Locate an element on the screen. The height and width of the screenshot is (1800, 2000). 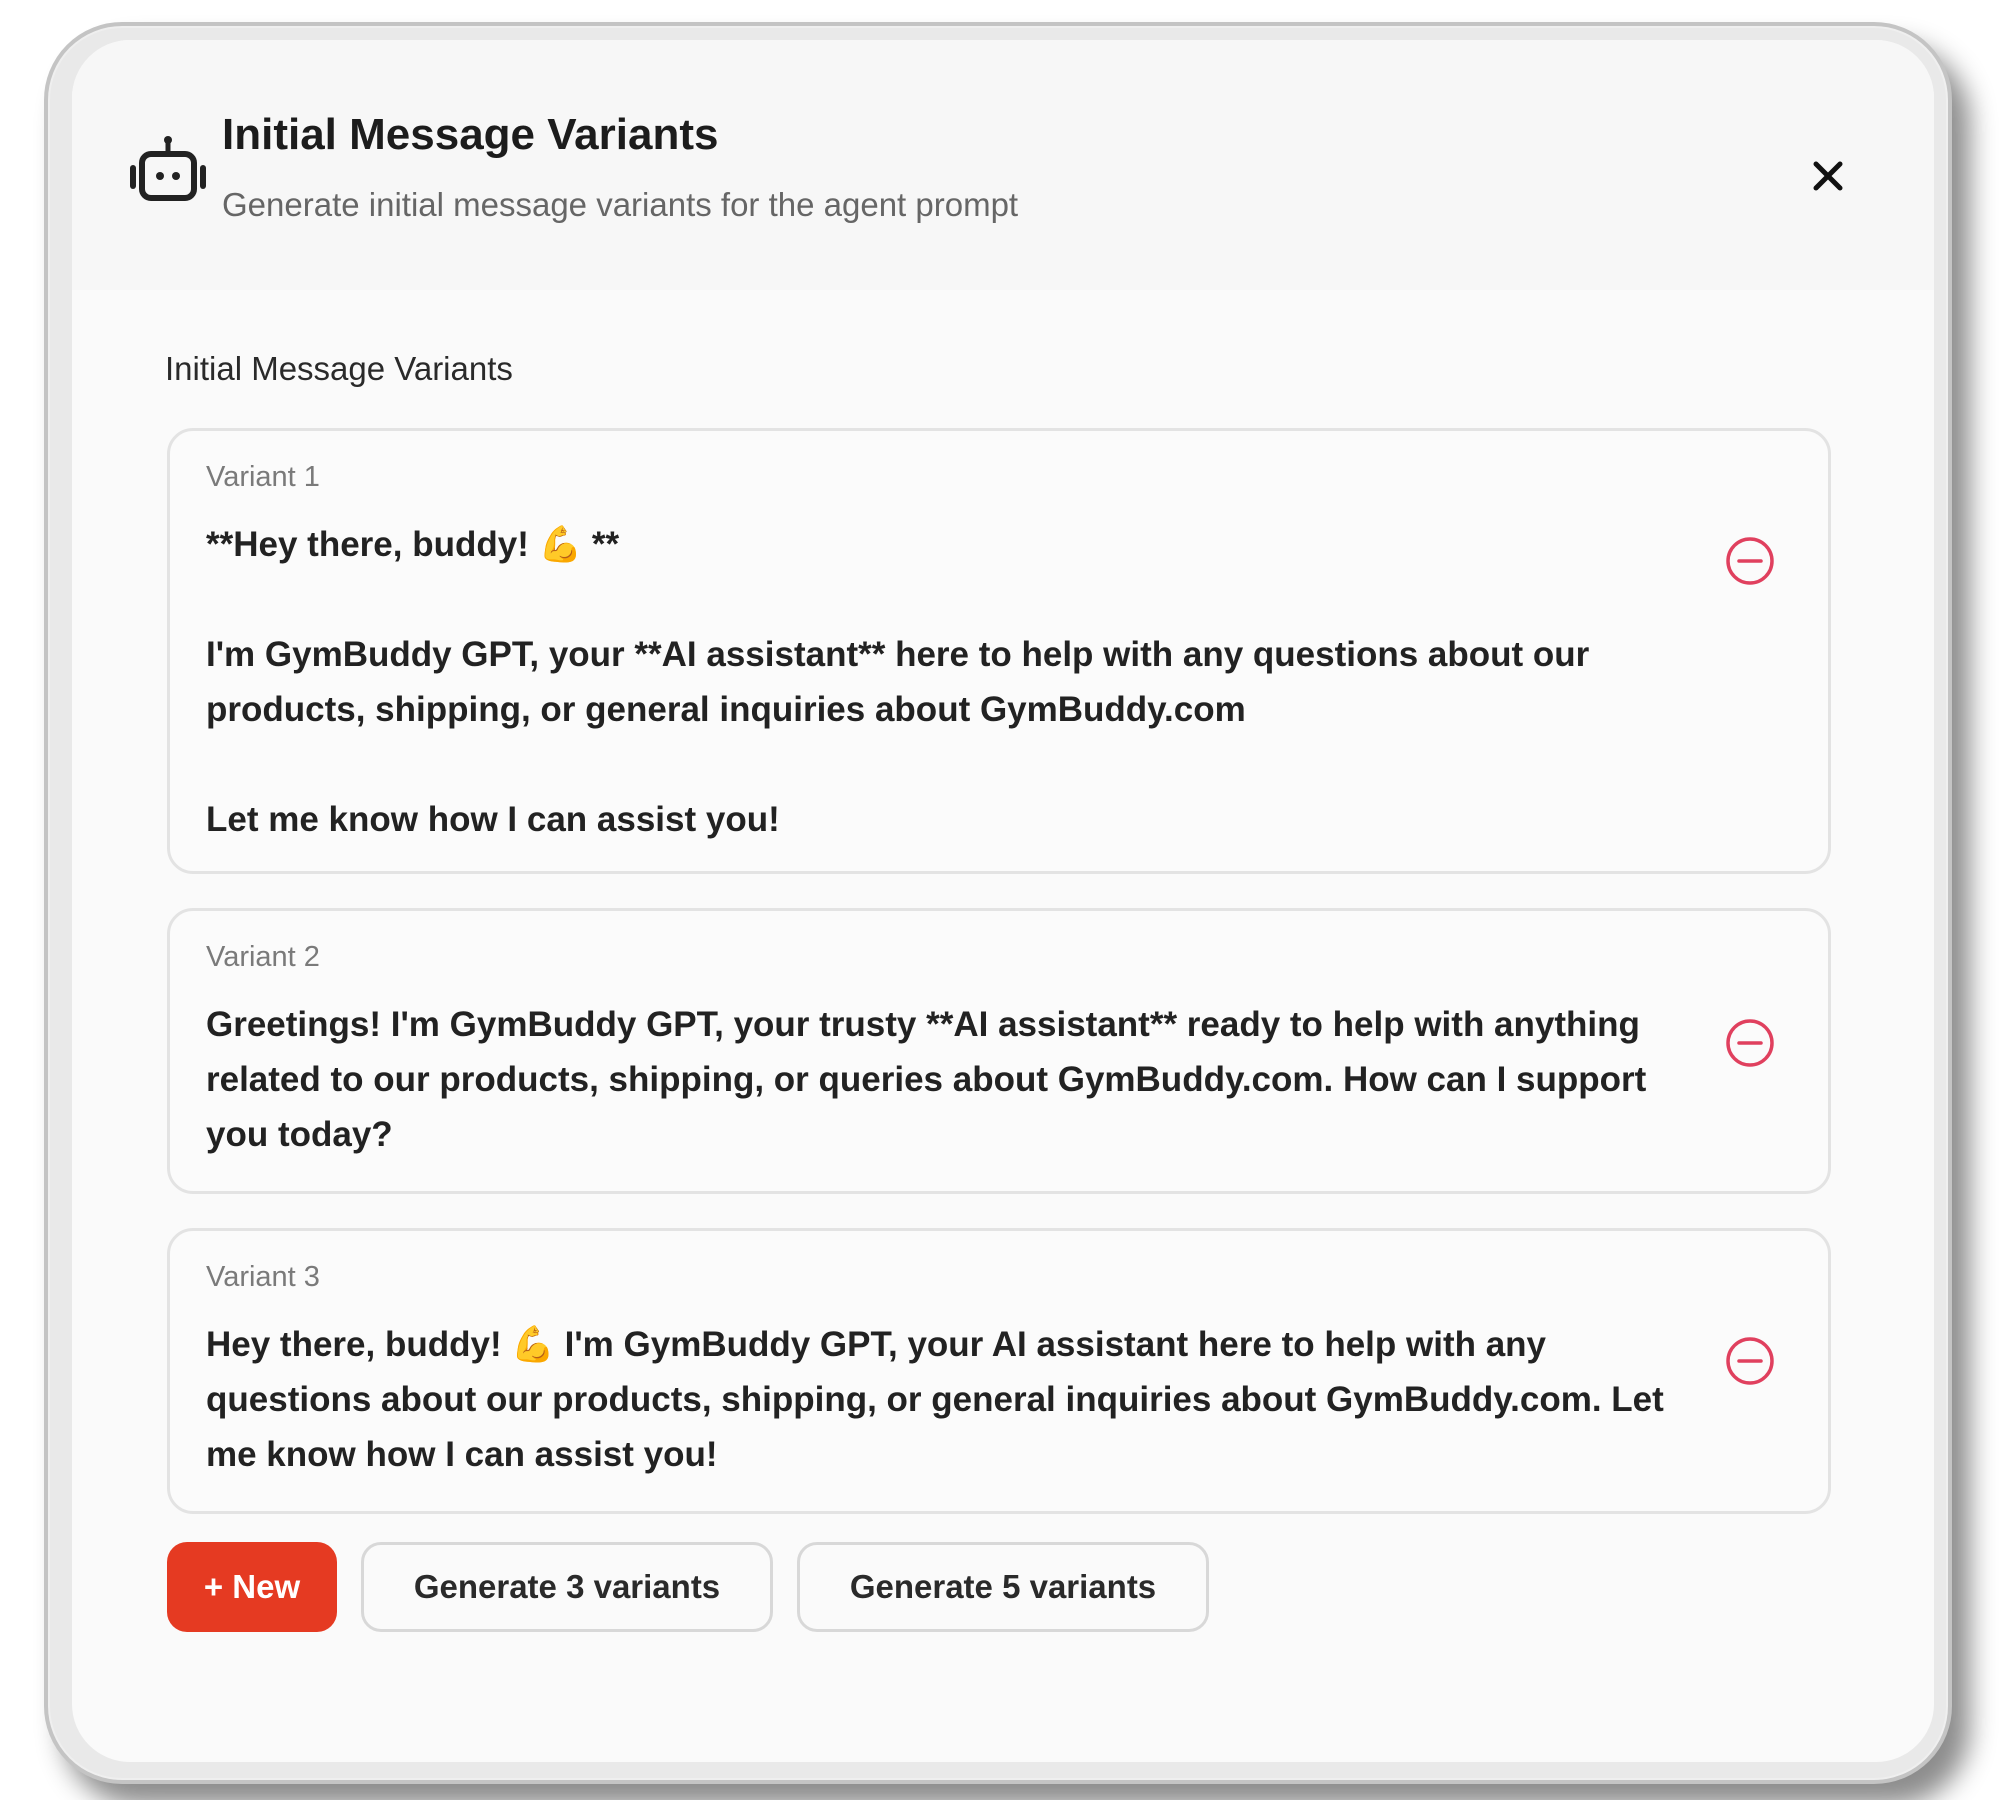
close-icon is located at coordinates (1828, 176).